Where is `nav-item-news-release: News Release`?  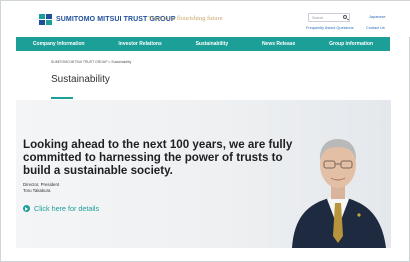 nav-item-news-release: News Release is located at coordinates (278, 44).